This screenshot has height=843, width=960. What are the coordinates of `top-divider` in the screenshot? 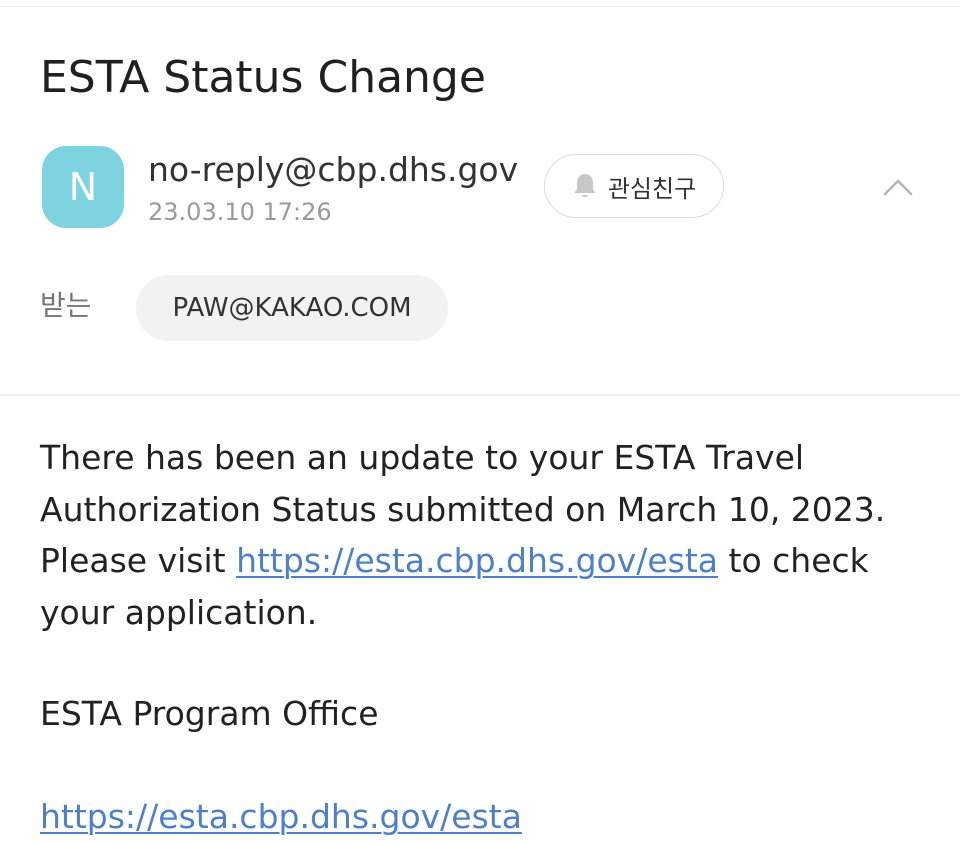 It's located at (480, 6).